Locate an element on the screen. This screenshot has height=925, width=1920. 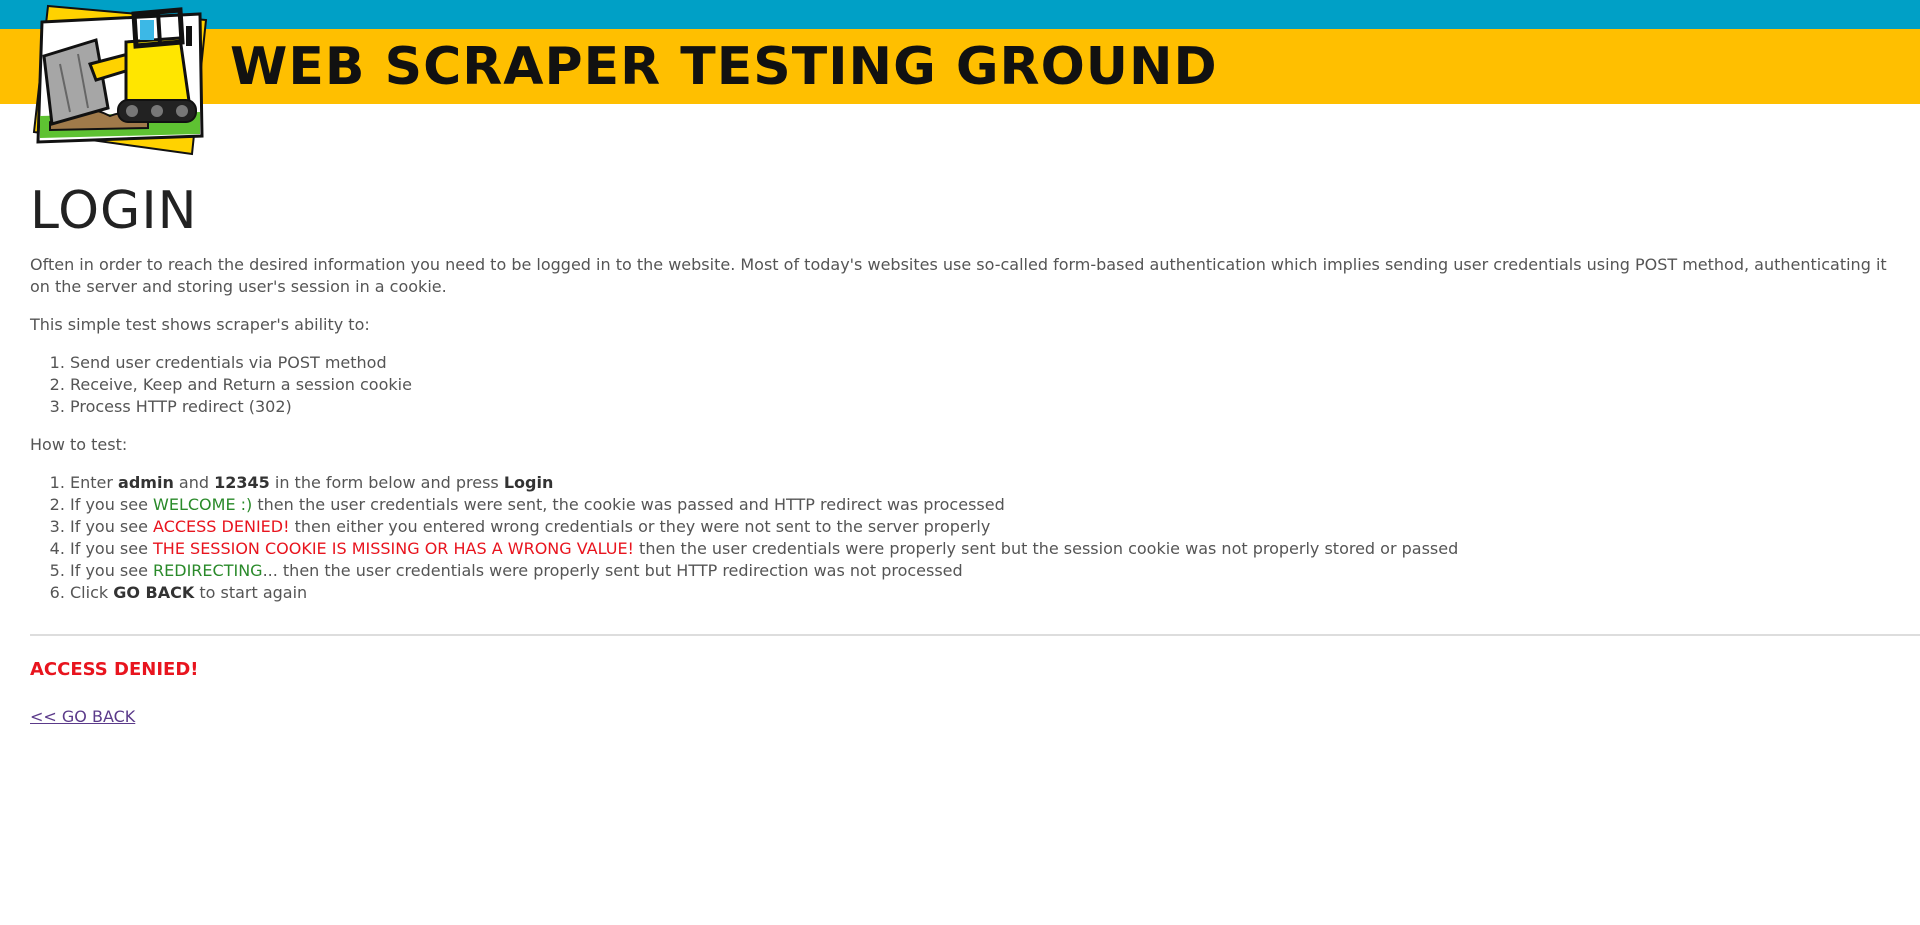
username-hint: admin is located at coordinates (146, 482).